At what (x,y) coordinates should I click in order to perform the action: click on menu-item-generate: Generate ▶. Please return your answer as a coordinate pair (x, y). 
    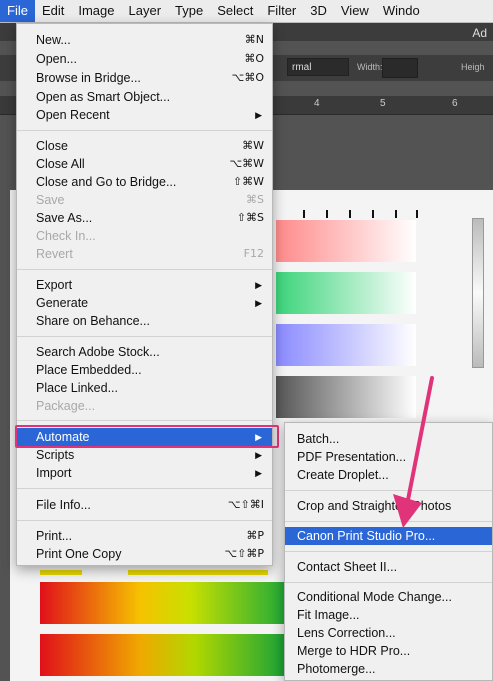
    Looking at the image, I should click on (144, 303).